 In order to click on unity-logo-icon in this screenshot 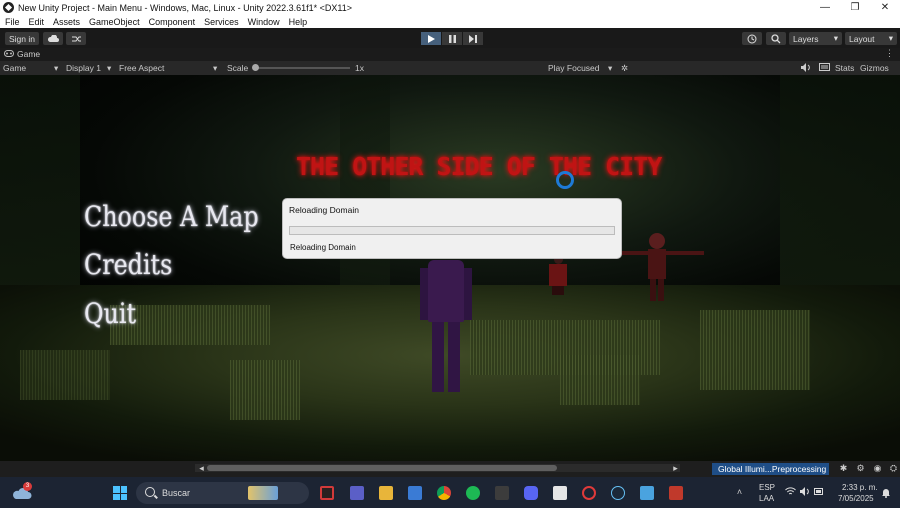, I will do `click(8, 7)`.